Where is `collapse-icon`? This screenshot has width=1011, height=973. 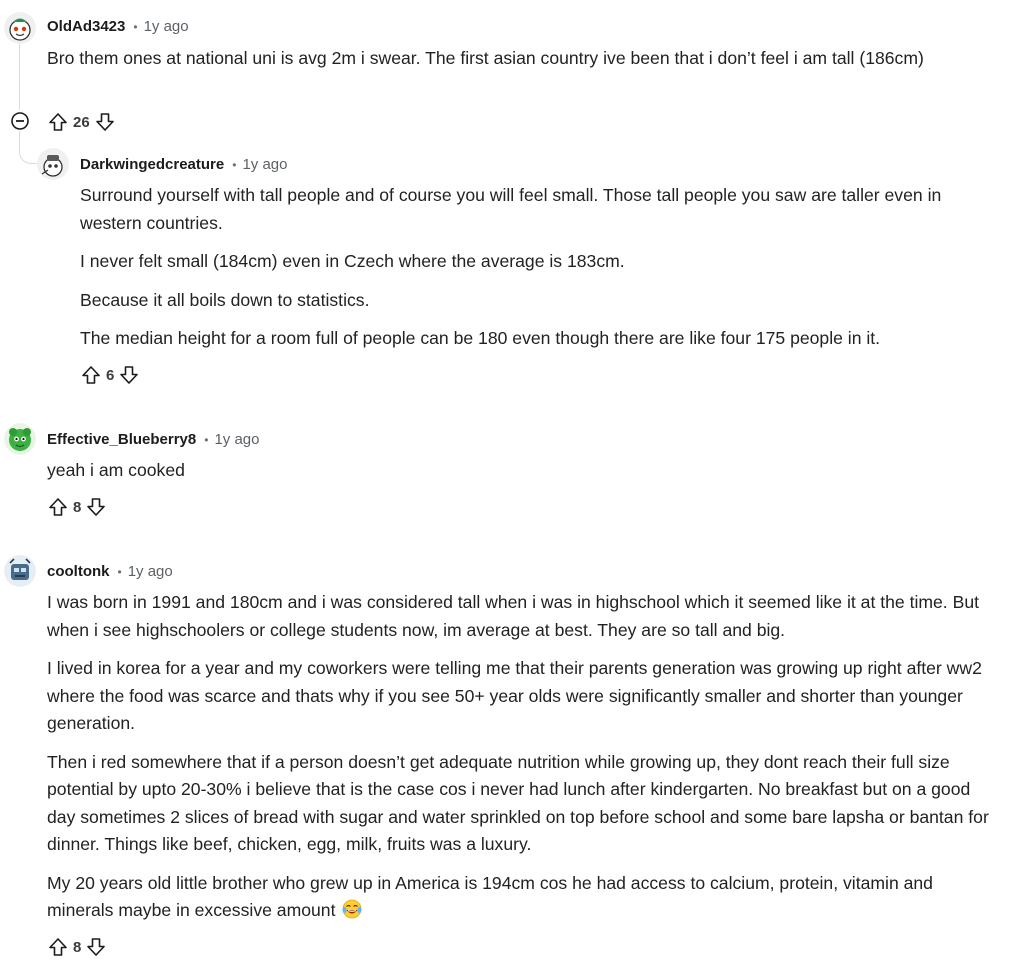
collapse-icon is located at coordinates (20, 121).